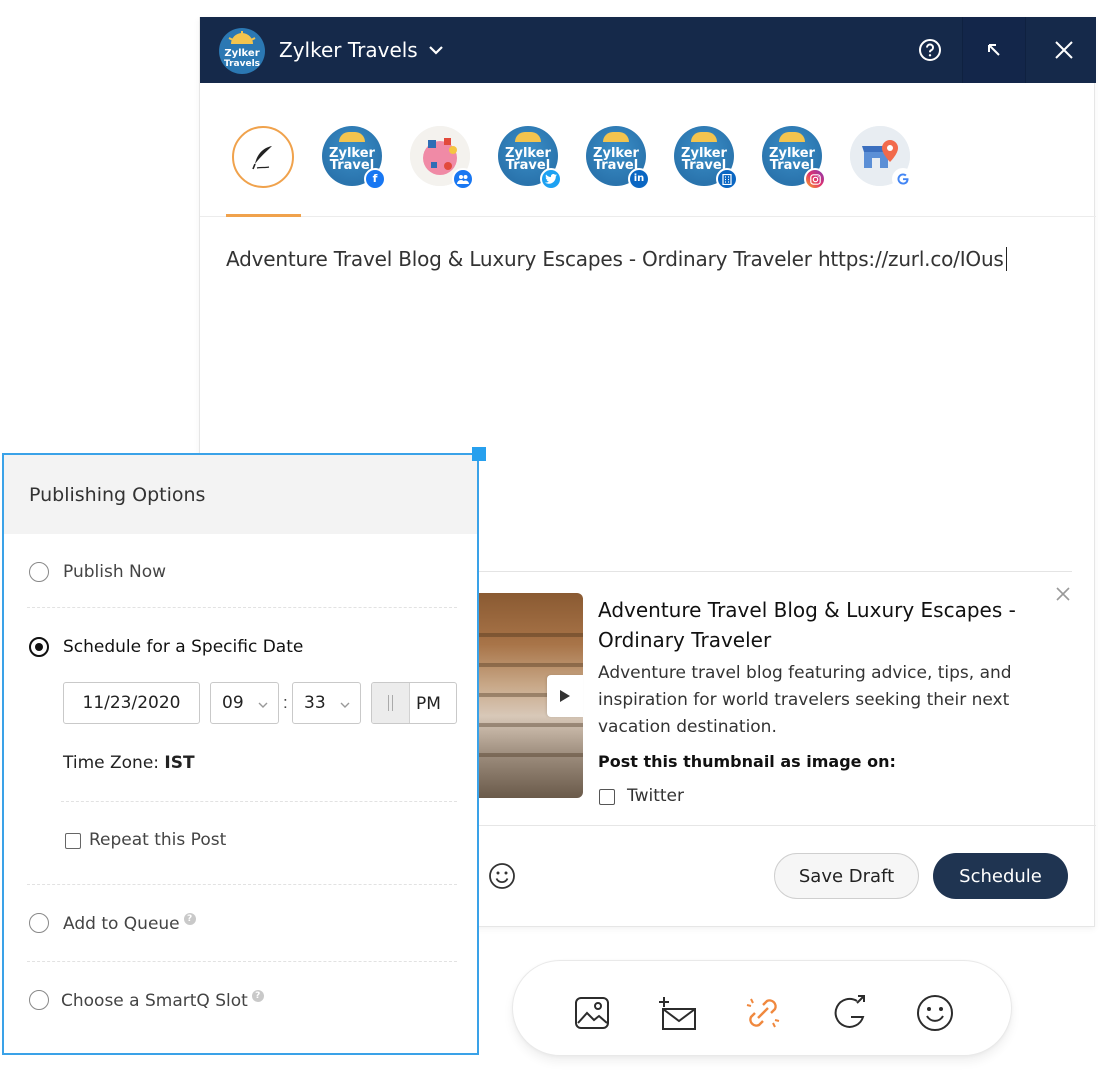 The width and height of the screenshot is (1116, 1087). I want to click on svg-text: Travels, so click(242, 64).